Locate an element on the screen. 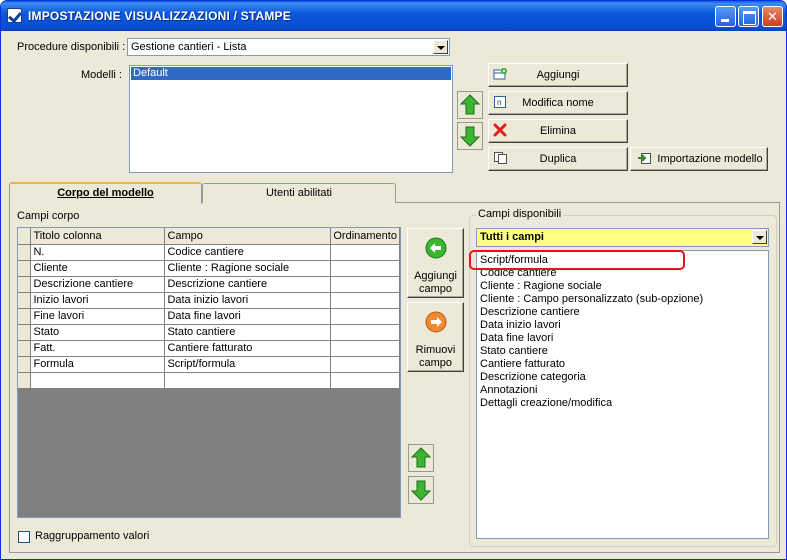  cell-campo: Cliente : Ragione sociale is located at coordinates (248, 268).